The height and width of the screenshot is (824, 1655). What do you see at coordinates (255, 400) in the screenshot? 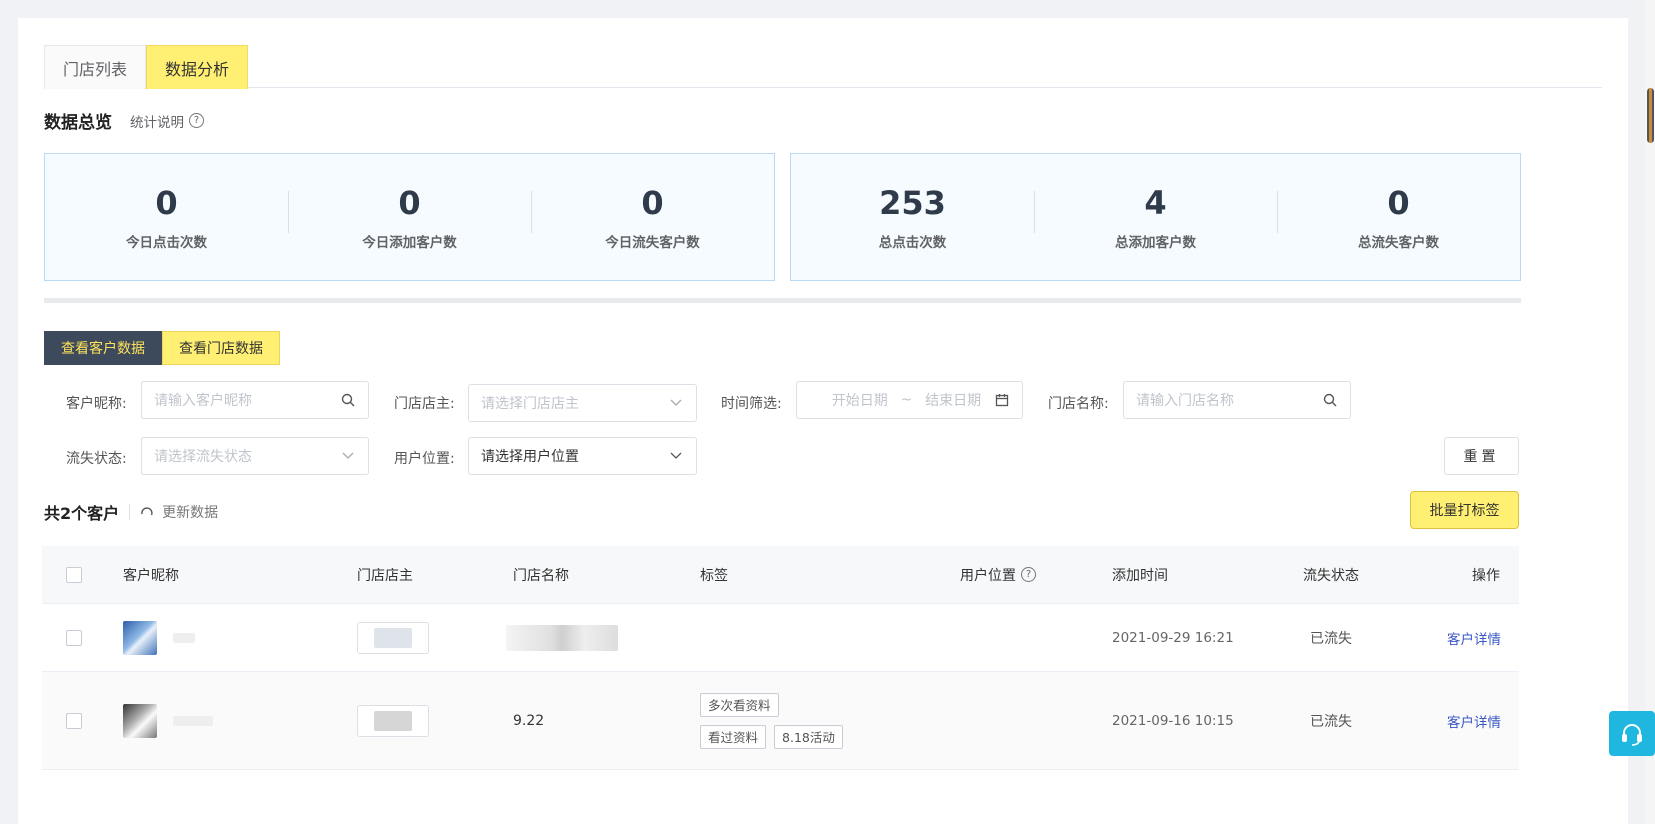
I see `nickname-input: 请输入客户昵称` at bounding box center [255, 400].